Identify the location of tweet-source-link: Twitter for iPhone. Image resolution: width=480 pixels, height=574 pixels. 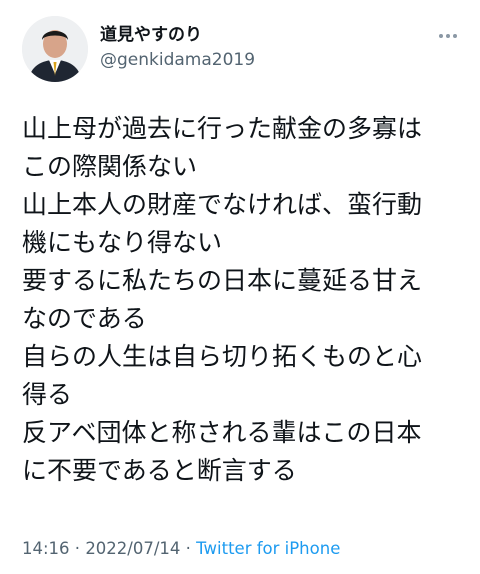
(268, 548).